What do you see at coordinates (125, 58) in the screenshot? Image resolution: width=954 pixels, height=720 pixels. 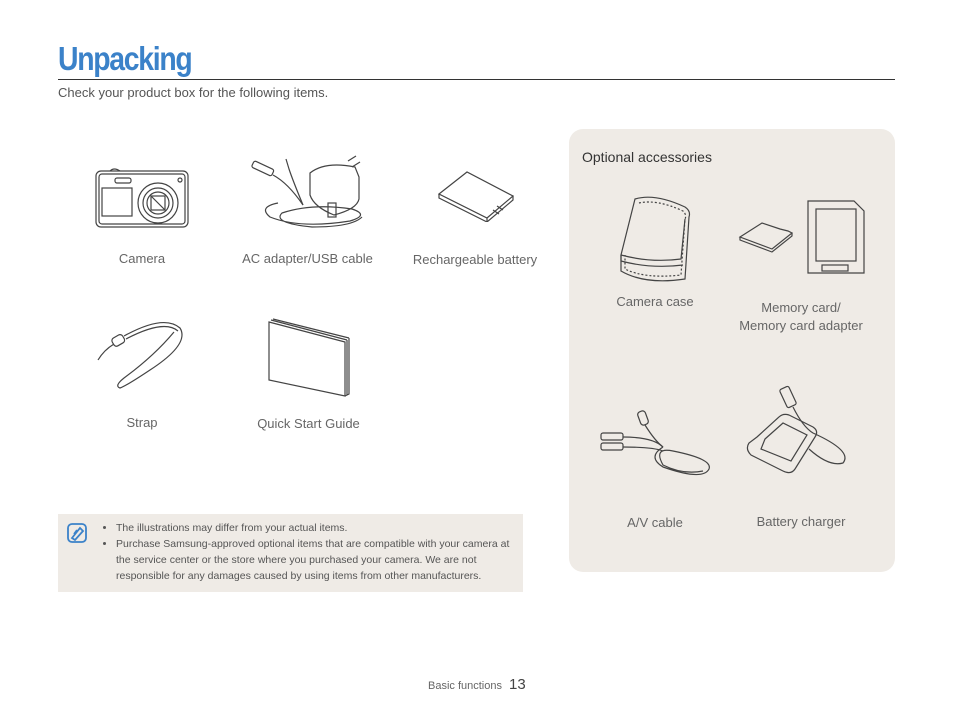 I see `page-title: Unpacking` at bounding box center [125, 58].